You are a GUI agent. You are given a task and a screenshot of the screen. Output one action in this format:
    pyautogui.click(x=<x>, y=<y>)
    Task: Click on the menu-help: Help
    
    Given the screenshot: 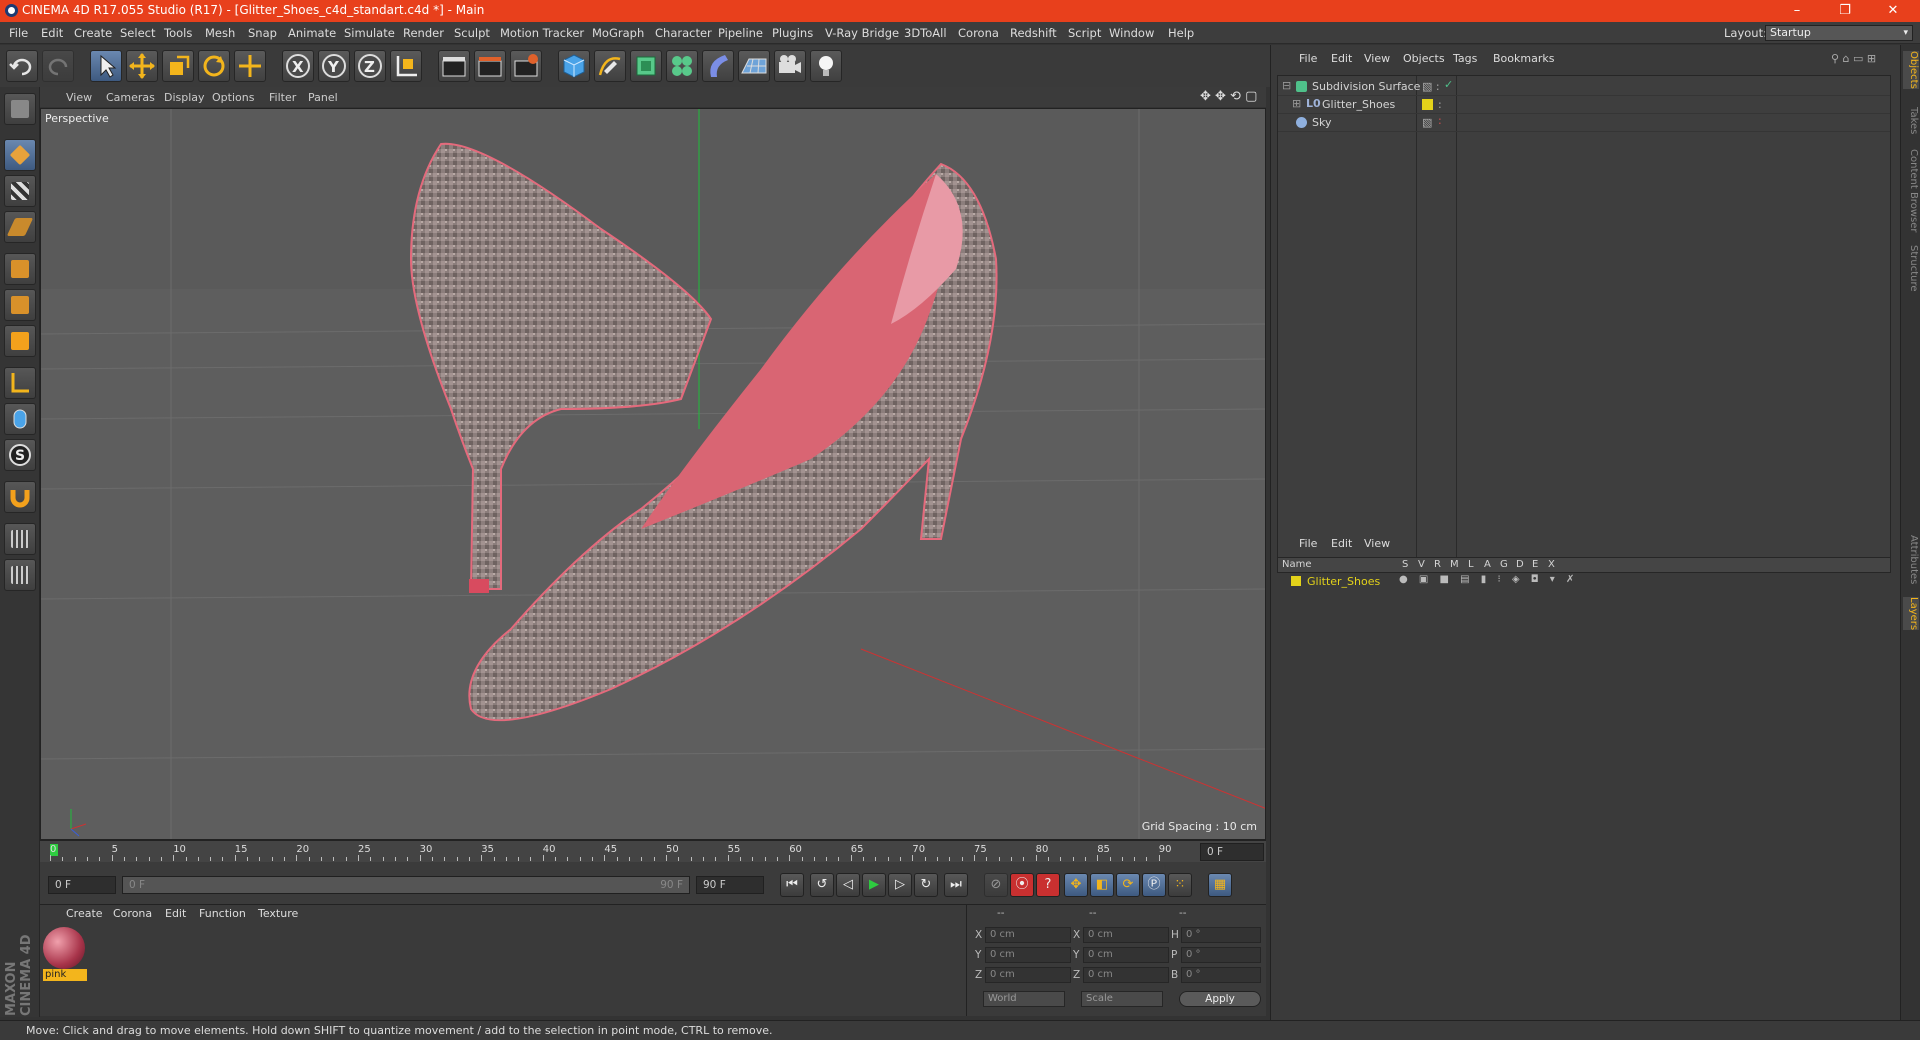 What is the action you would take?
    pyautogui.click(x=1181, y=33)
    